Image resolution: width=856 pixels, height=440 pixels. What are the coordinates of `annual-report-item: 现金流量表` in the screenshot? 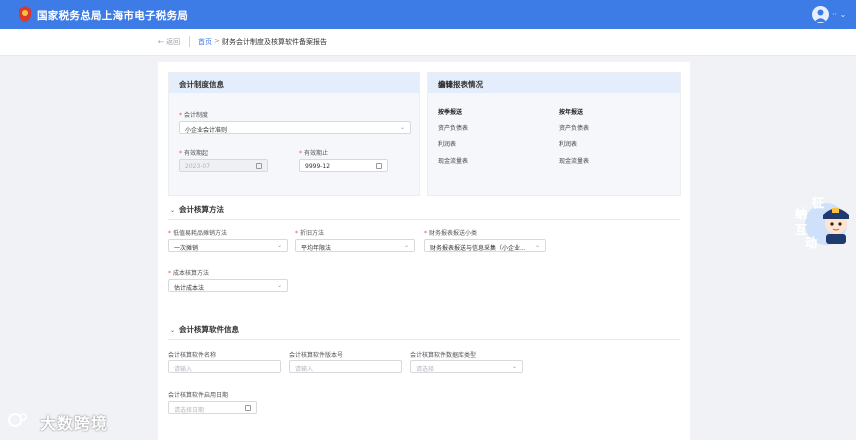 It's located at (574, 161).